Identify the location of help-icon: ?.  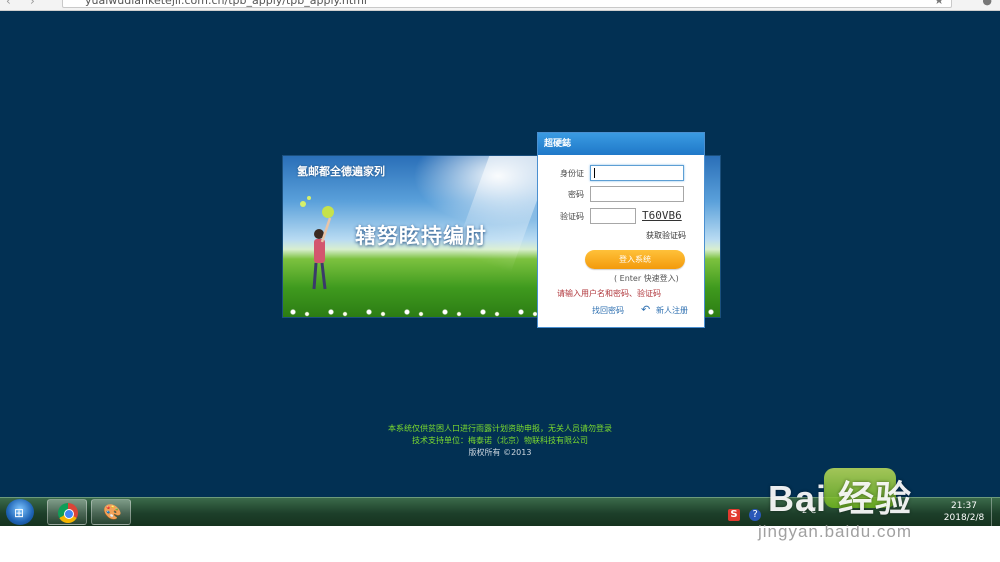
(755, 515).